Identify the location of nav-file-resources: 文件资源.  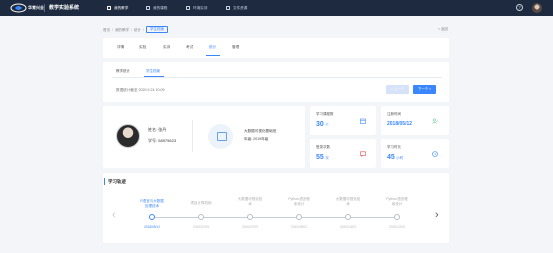
(236, 8).